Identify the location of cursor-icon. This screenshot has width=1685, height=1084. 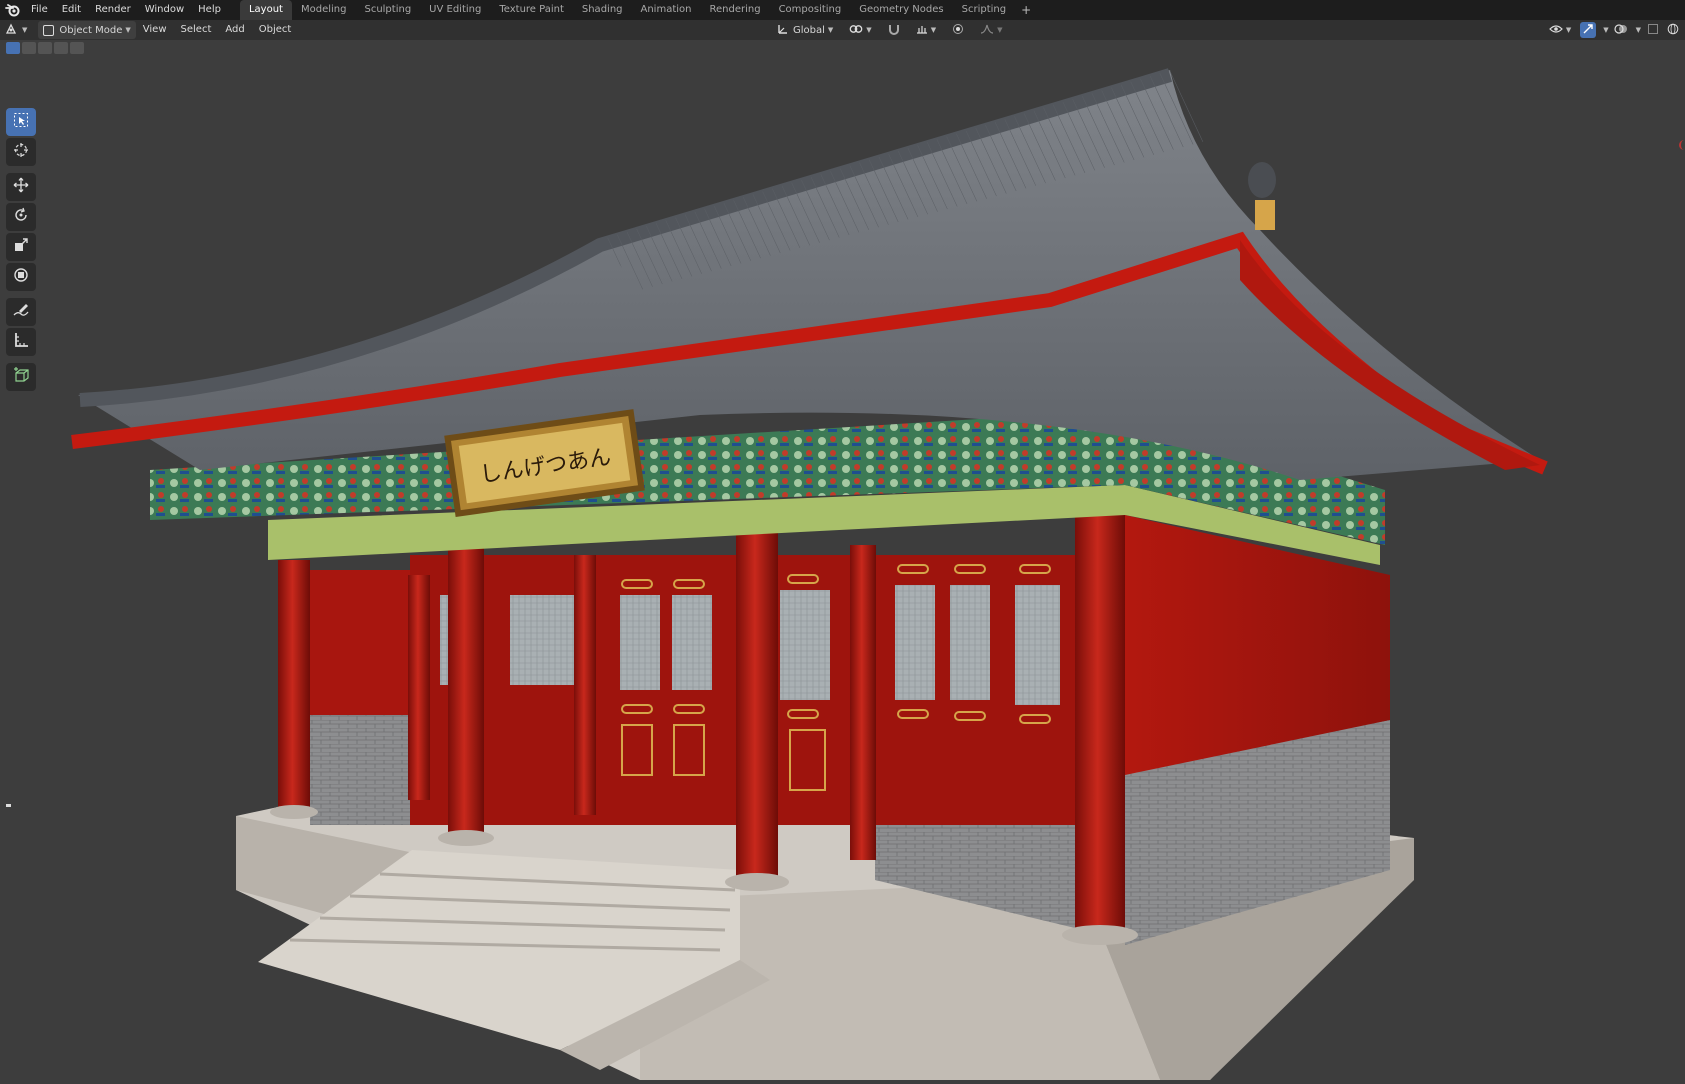
(21, 152).